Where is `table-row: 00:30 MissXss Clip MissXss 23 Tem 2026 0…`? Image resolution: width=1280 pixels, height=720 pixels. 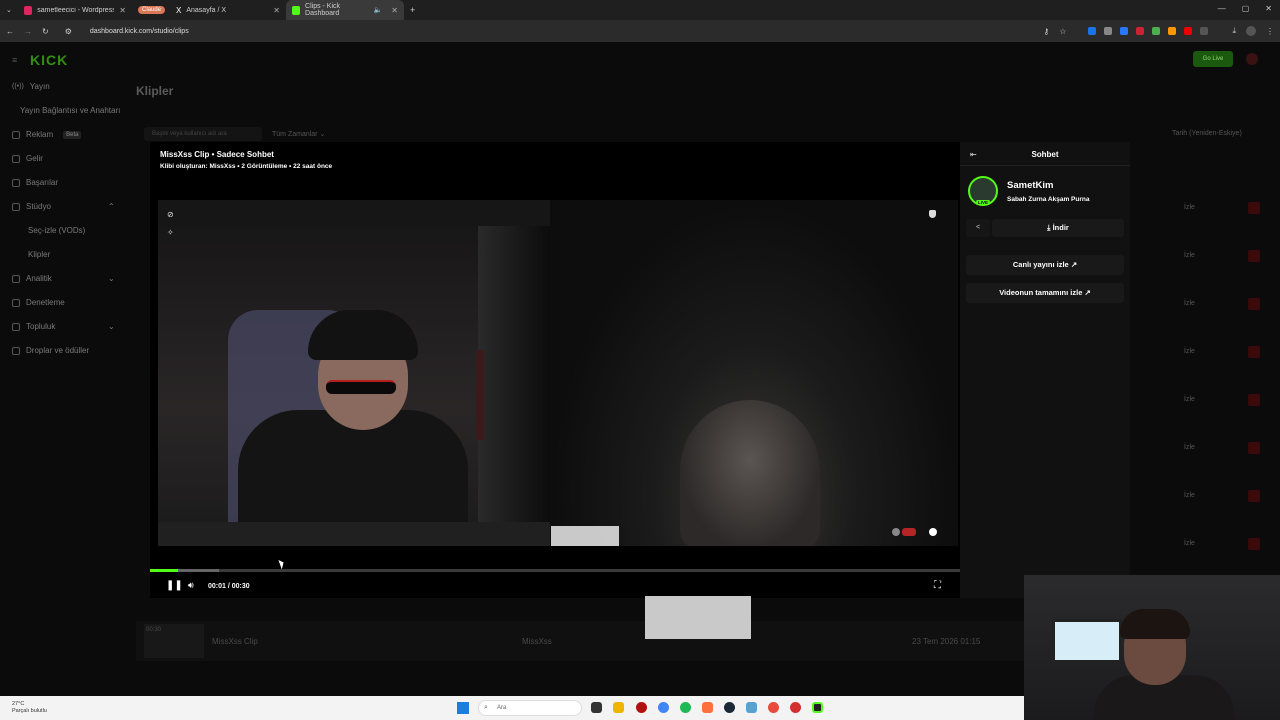
table-row: 00:30 MissXss Clip MissXss 23 Tem 2026 0… is located at coordinates (580, 641).